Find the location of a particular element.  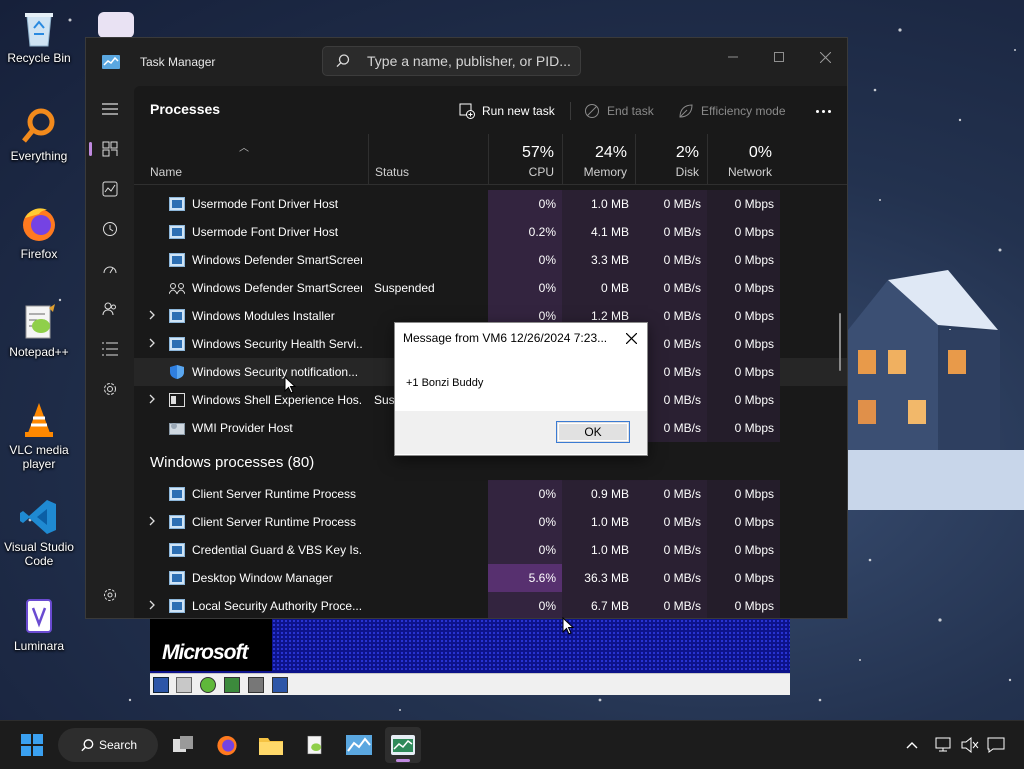

minimize-button is located at coordinates (733, 57).